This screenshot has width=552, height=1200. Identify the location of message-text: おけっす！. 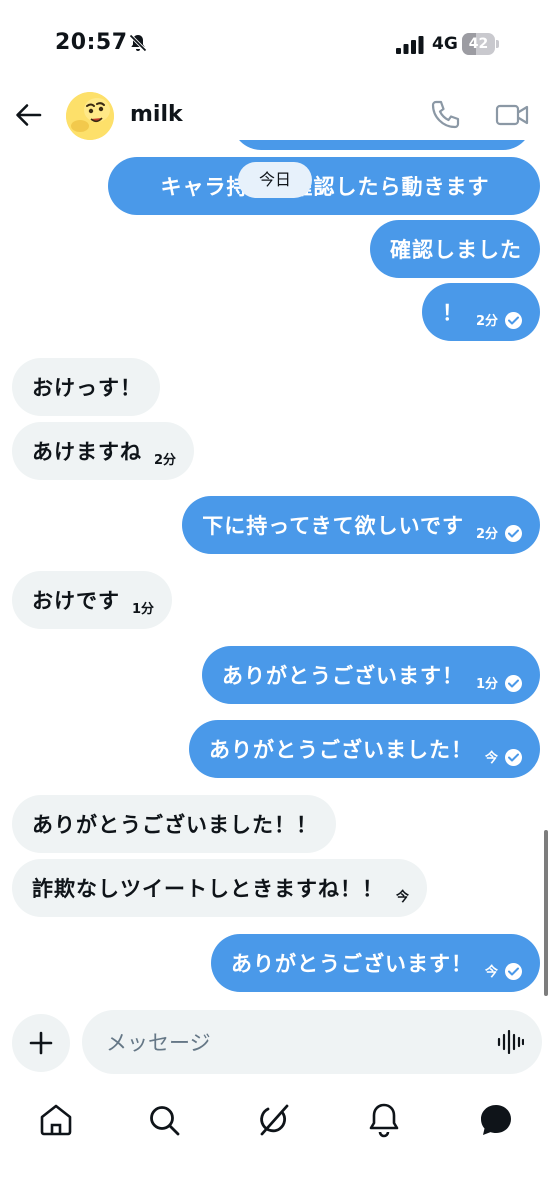
(87, 388).